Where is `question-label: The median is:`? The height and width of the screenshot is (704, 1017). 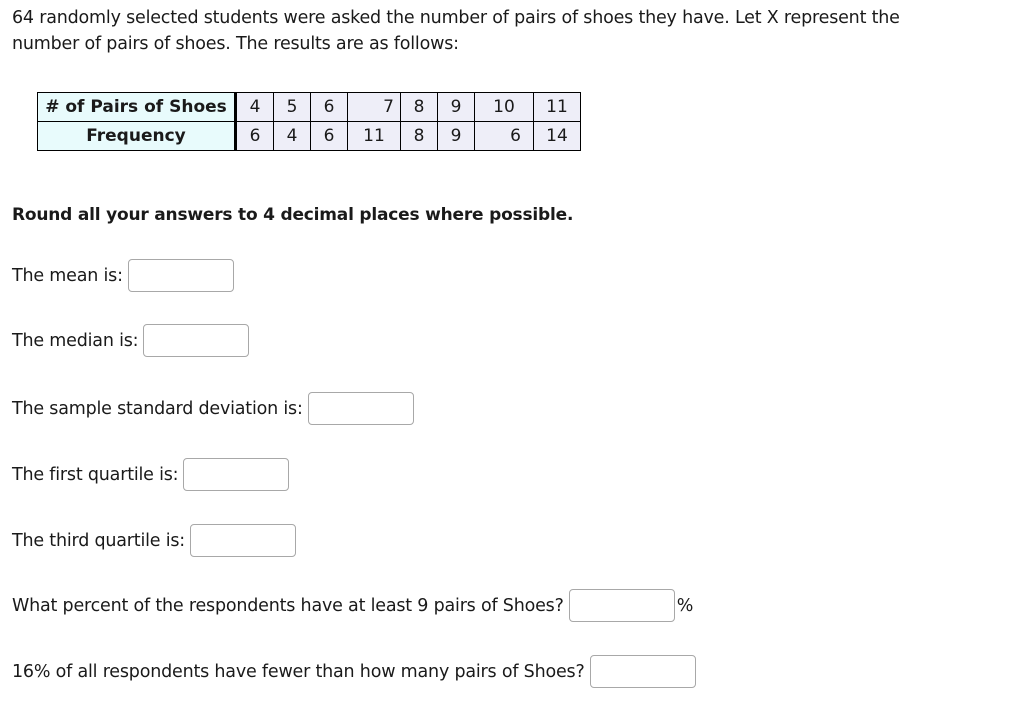 question-label: The median is: is located at coordinates (75, 340).